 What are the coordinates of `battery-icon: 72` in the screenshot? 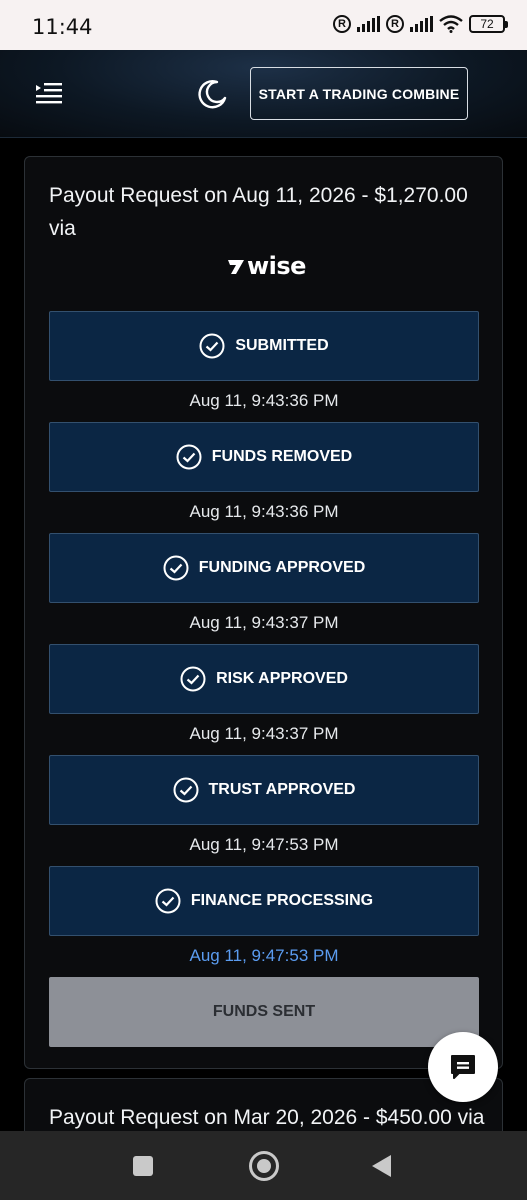 It's located at (488, 24).